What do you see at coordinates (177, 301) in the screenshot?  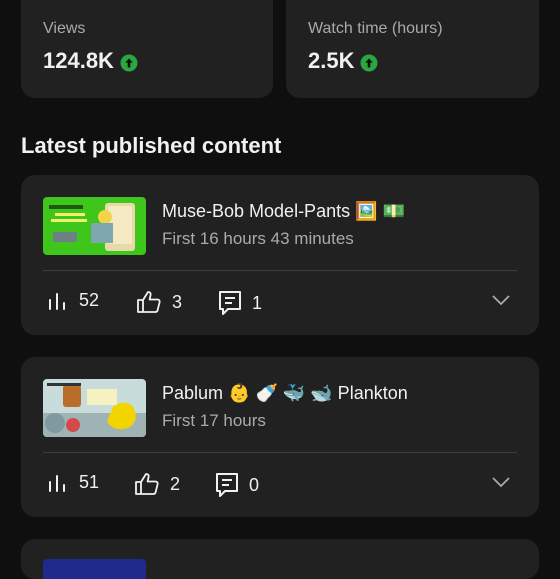 I see `likes-count: 3` at bounding box center [177, 301].